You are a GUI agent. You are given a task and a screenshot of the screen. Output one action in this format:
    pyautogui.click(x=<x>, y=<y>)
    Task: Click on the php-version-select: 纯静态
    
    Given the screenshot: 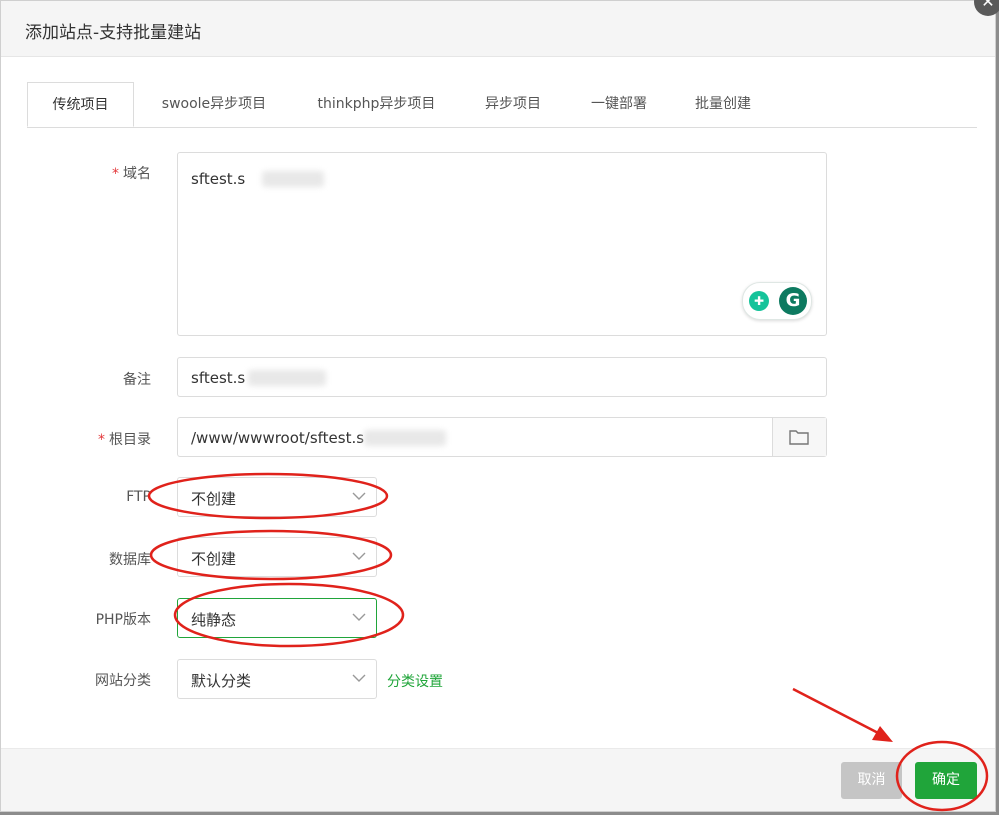 What is the action you would take?
    pyautogui.click(x=277, y=618)
    